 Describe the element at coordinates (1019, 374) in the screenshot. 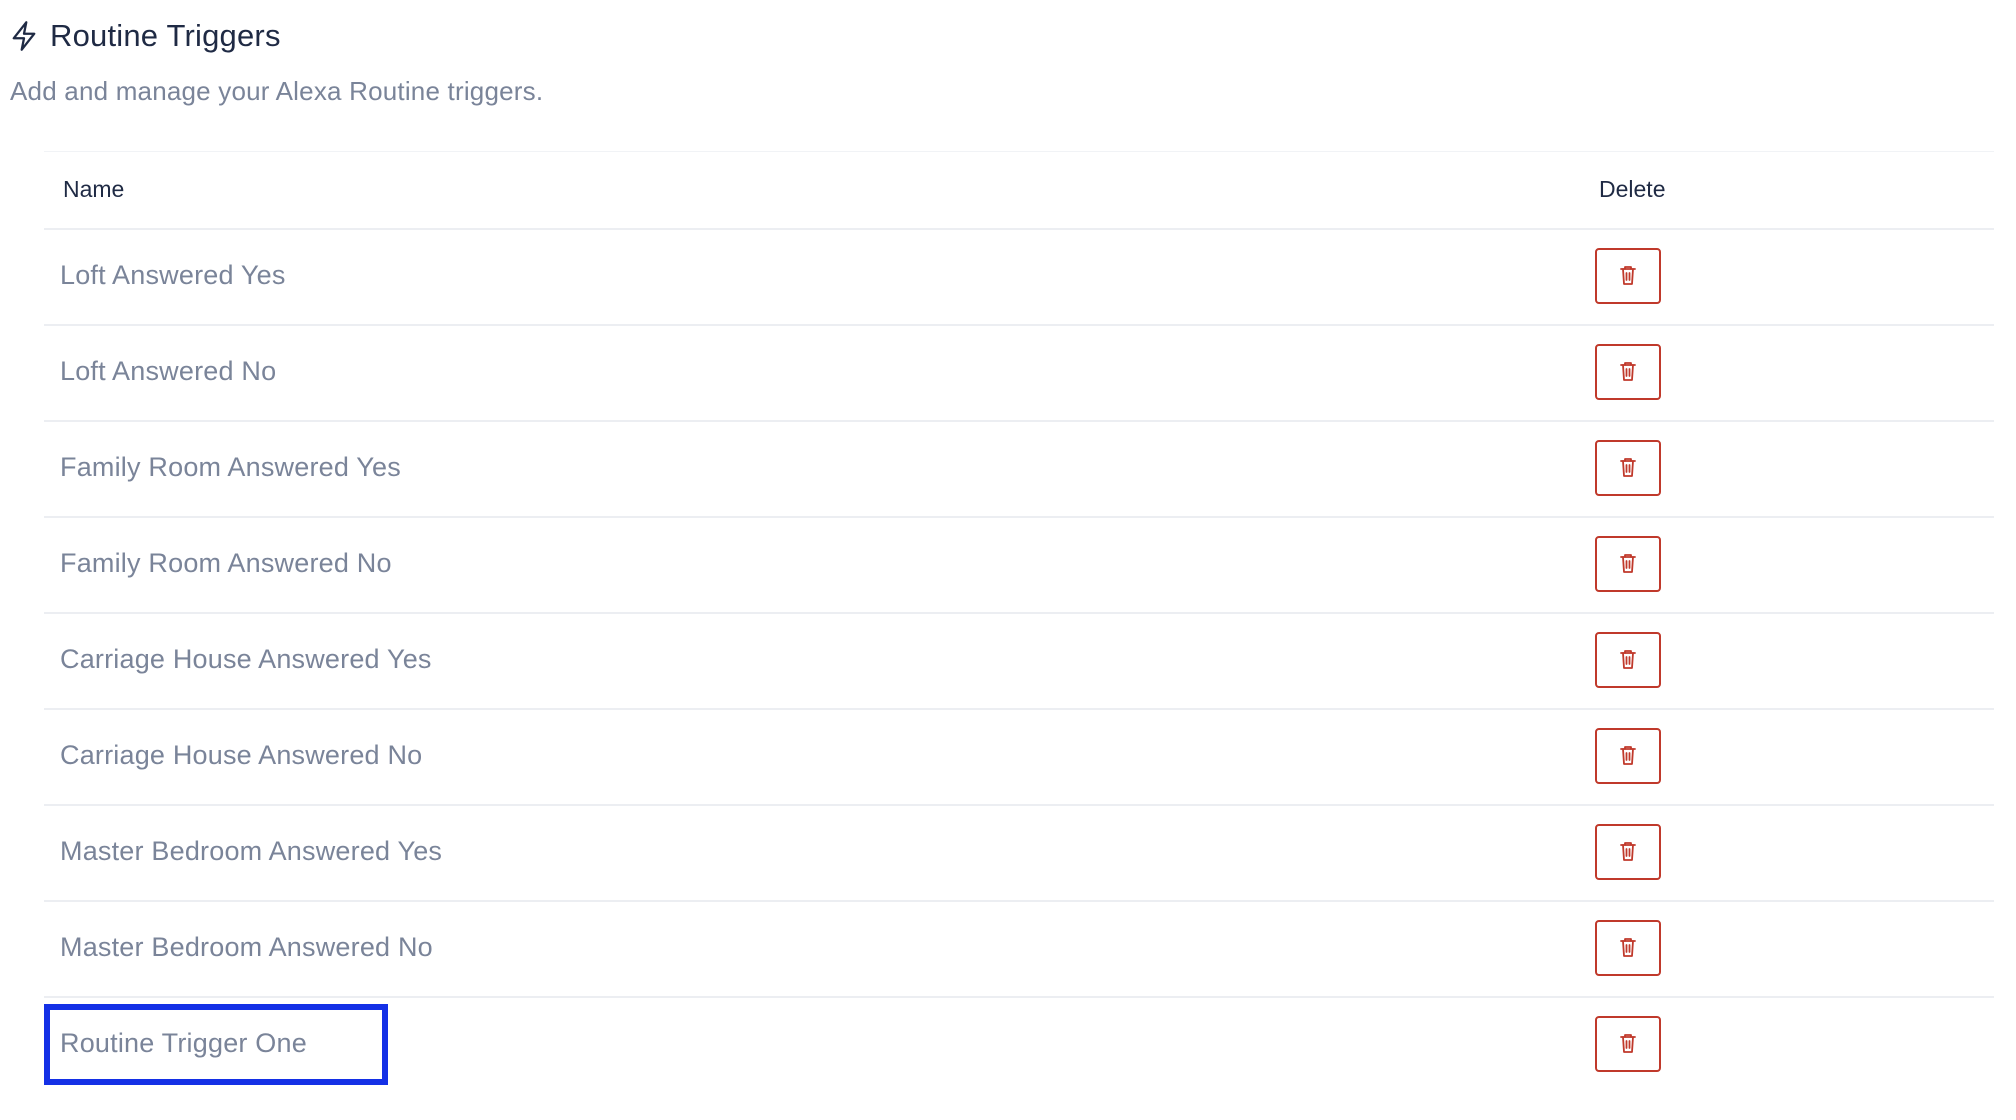

I see `table-row: Loft Answered No` at that location.